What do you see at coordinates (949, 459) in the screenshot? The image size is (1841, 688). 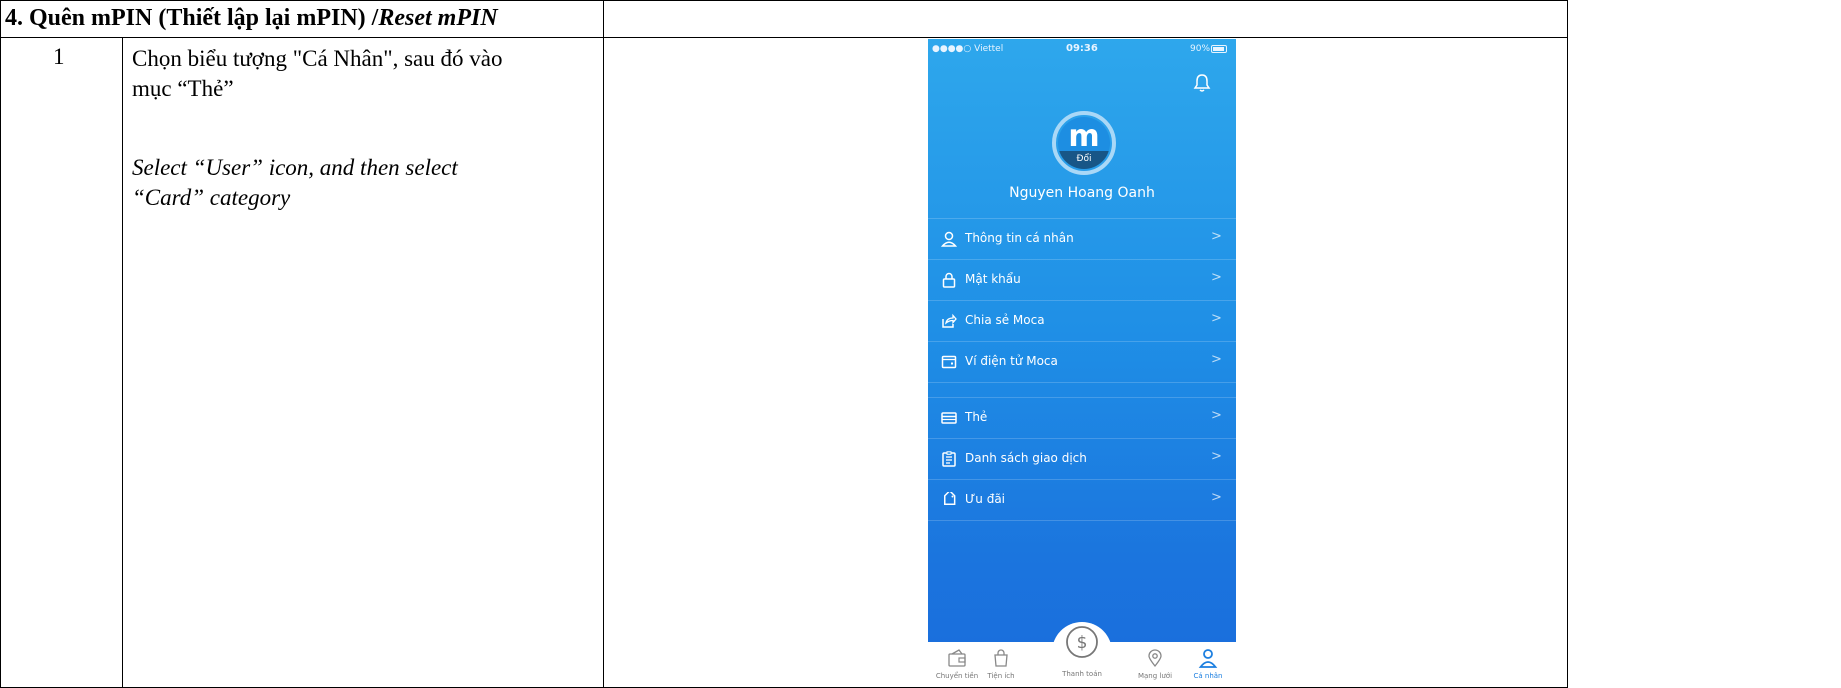 I see `list-icon` at bounding box center [949, 459].